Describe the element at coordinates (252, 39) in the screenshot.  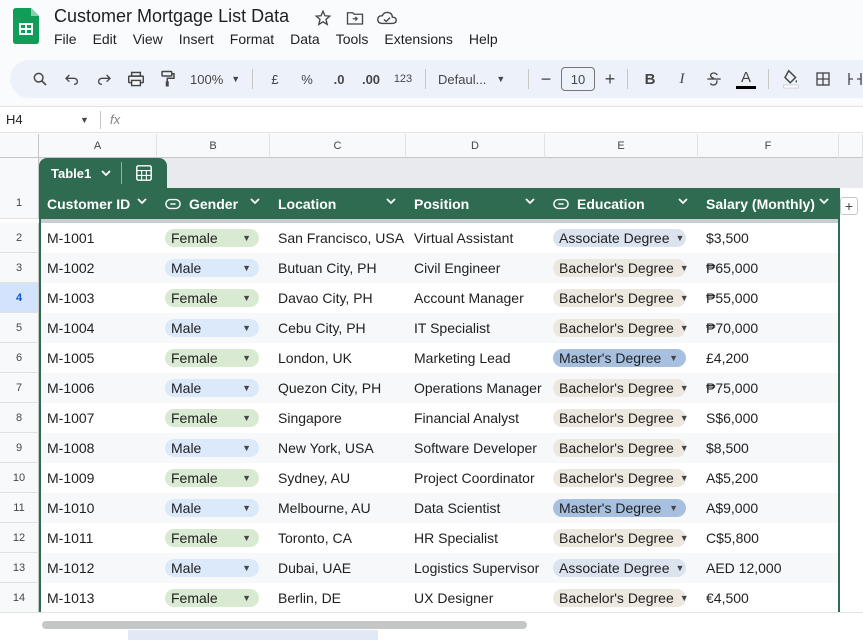
I see `menu-format: Format` at that location.